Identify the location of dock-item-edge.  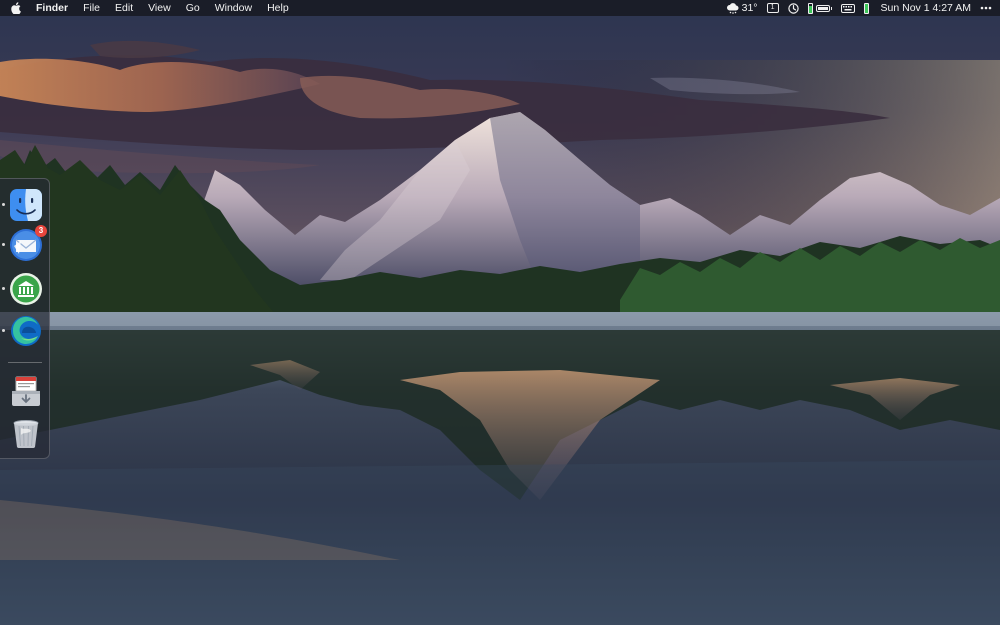
(22, 331).